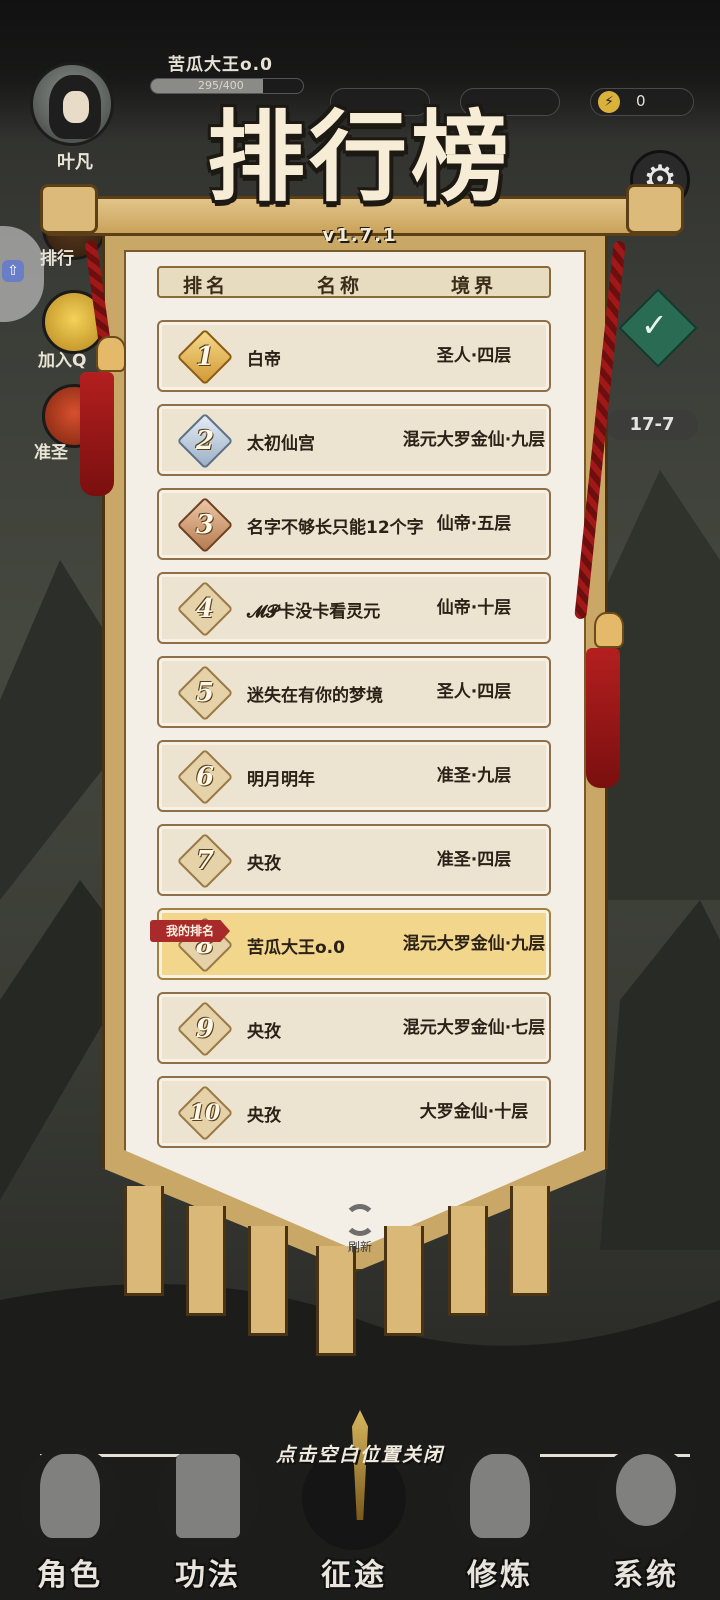 Image resolution: width=720 pixels, height=1600 pixels. I want to click on table-row: 6 明月明年 准圣·九层, so click(354, 776).